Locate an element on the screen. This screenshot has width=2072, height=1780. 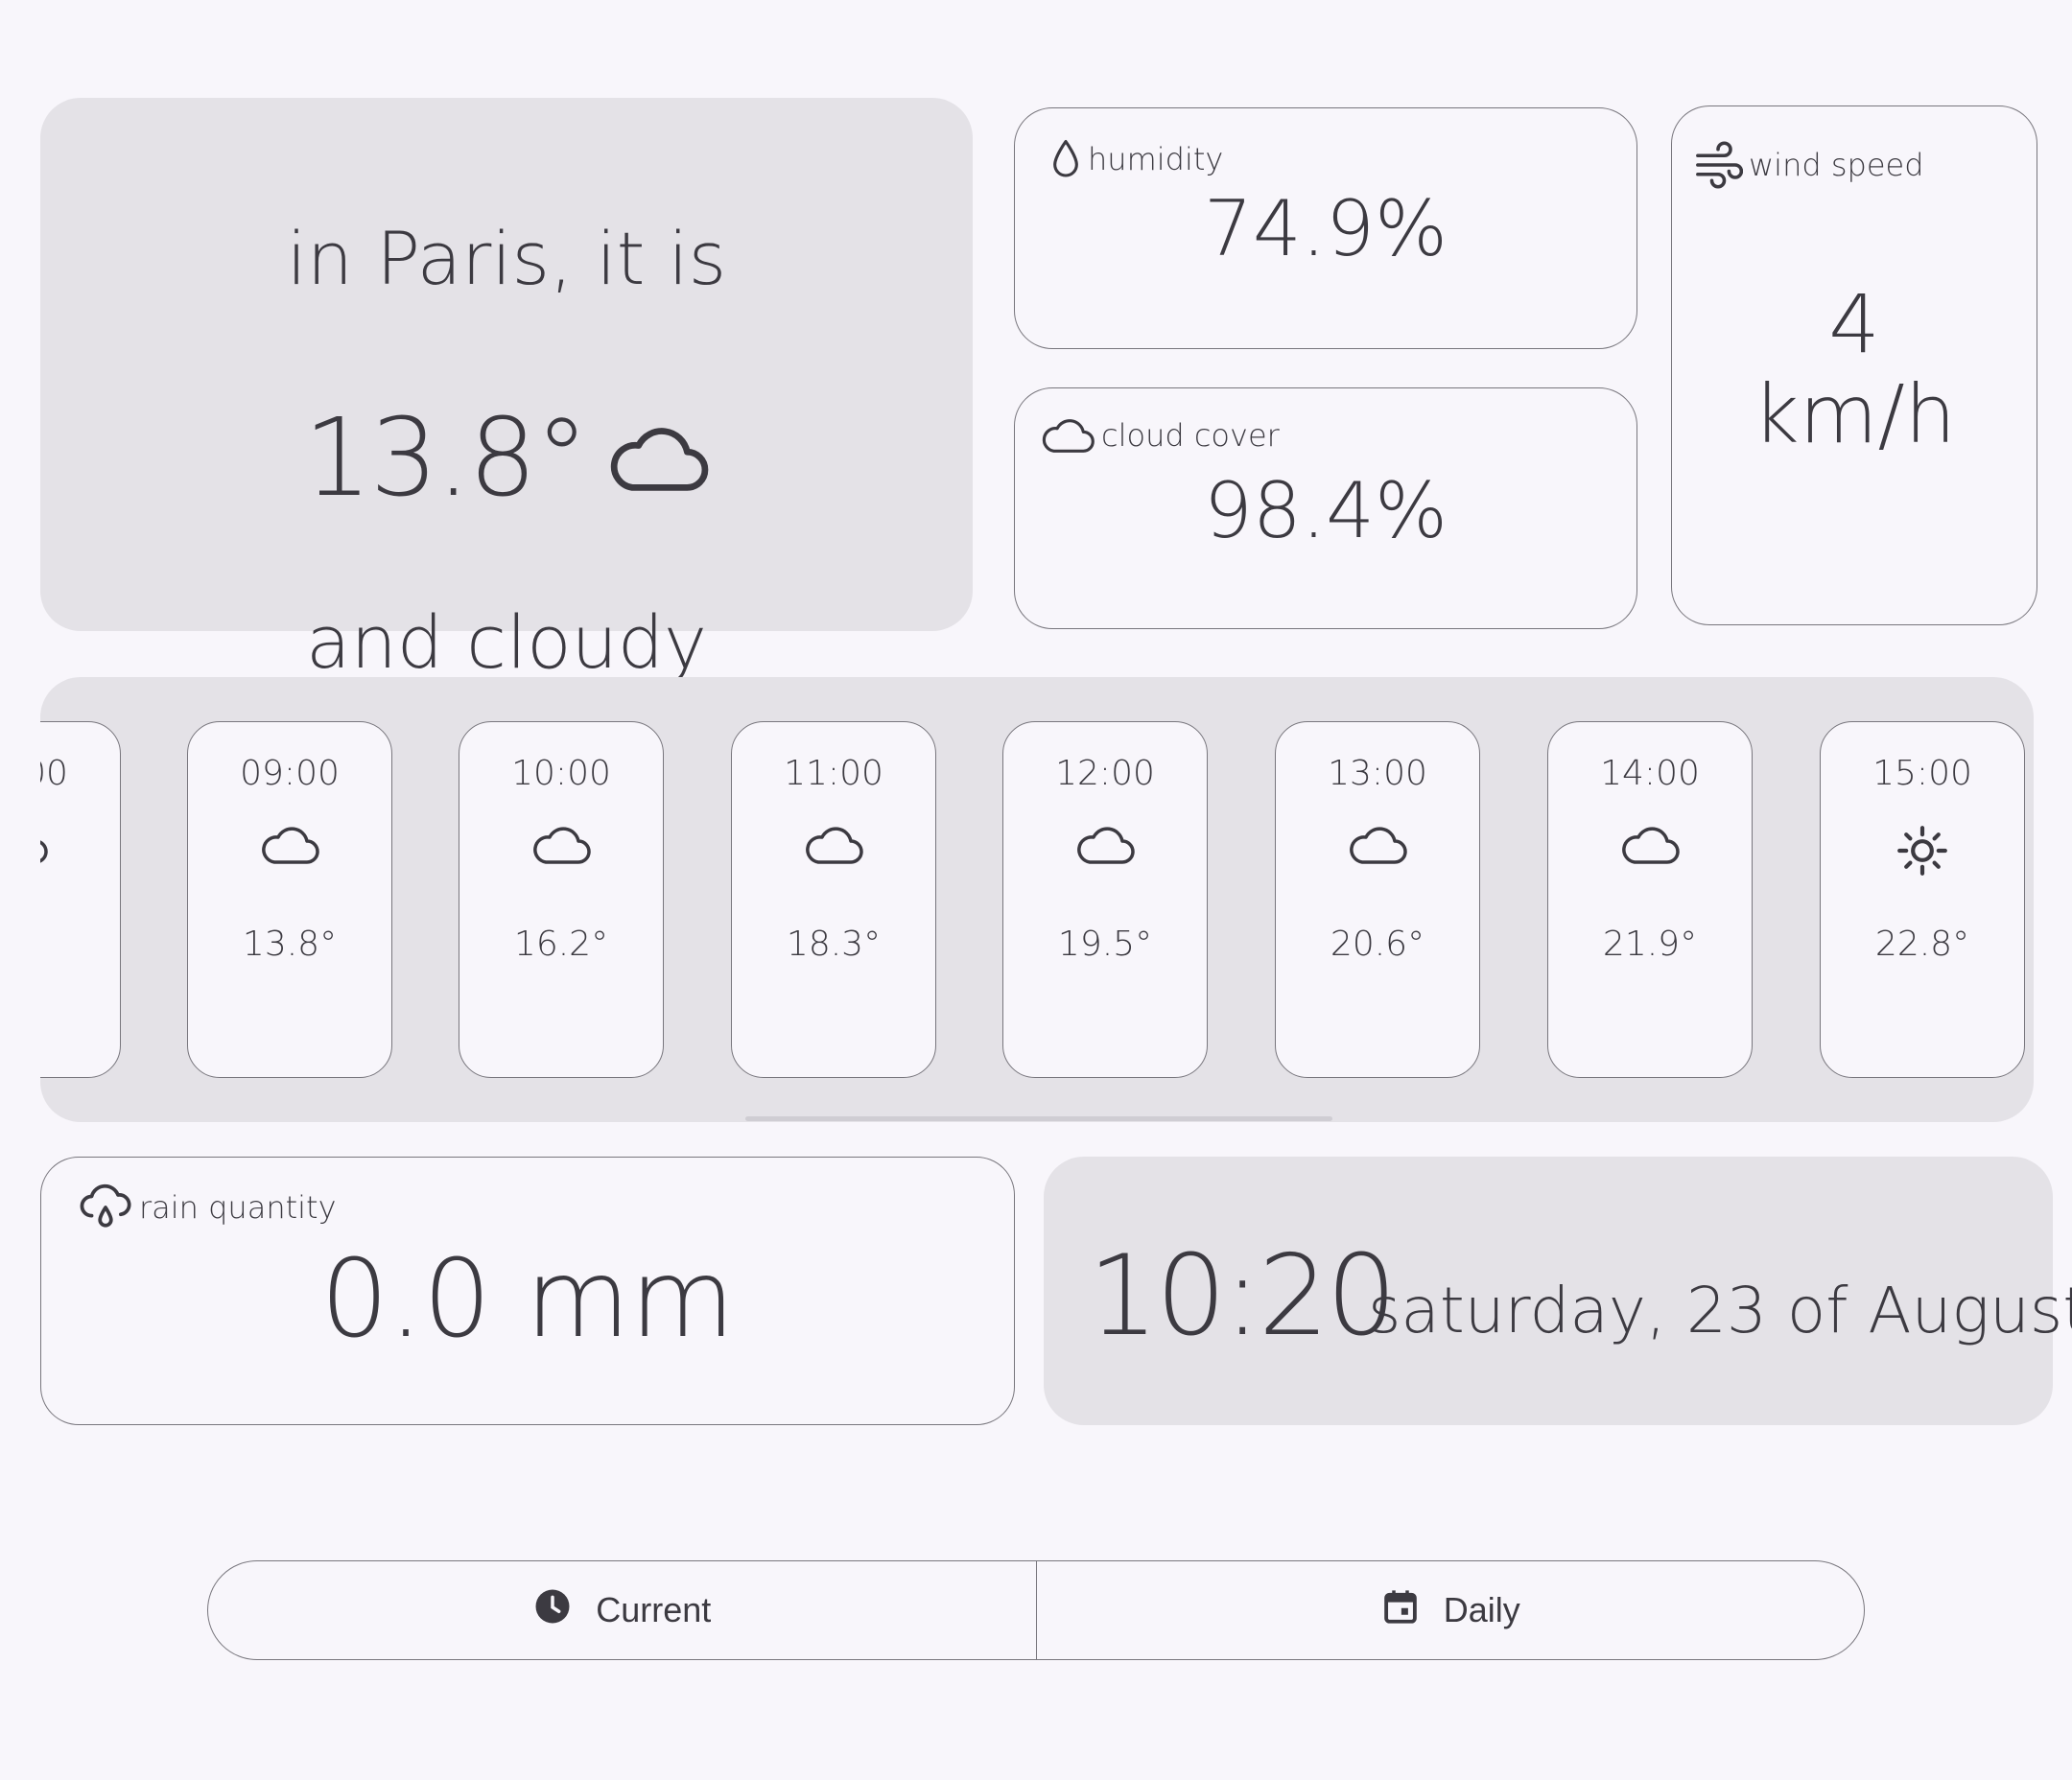
rain-quantity-value: 0.0 mm is located at coordinates (527, 1299).